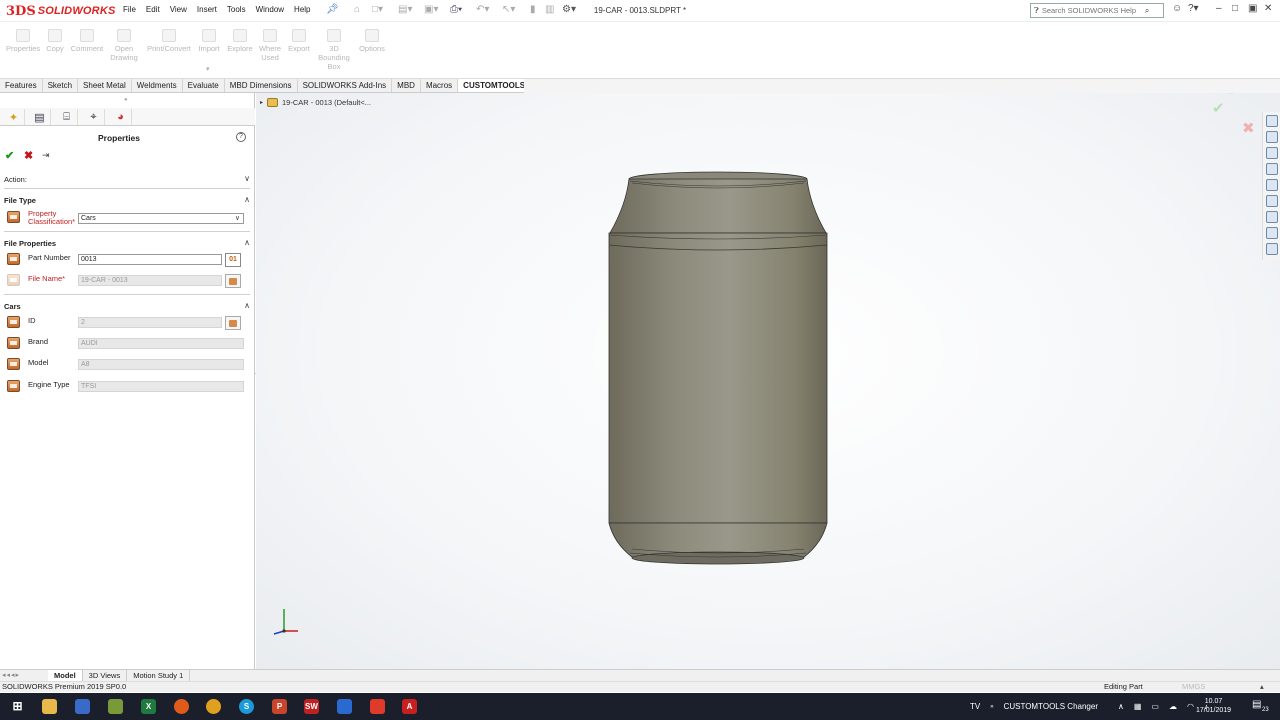 The height and width of the screenshot is (720, 1280). Describe the element at coordinates (127, 200) in the screenshot. I see `file-type-section-header: File Type ∧` at that location.